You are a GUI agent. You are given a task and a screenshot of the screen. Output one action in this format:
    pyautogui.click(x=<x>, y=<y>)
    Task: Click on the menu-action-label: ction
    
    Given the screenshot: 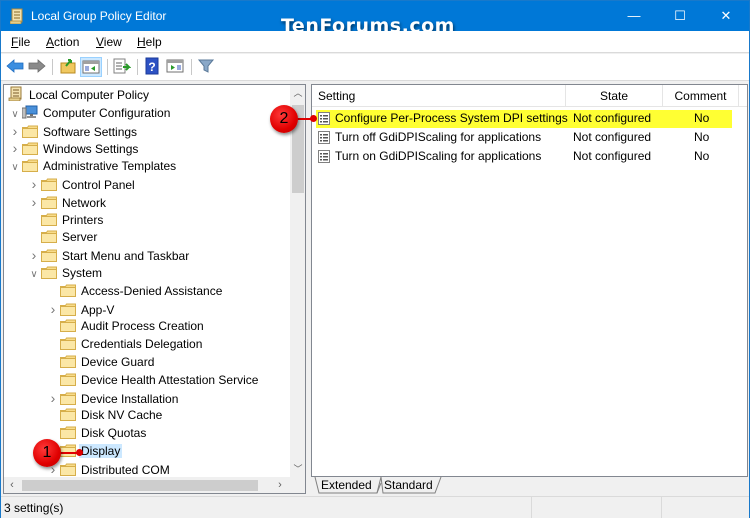 What is the action you would take?
    pyautogui.click(x=67, y=42)
    